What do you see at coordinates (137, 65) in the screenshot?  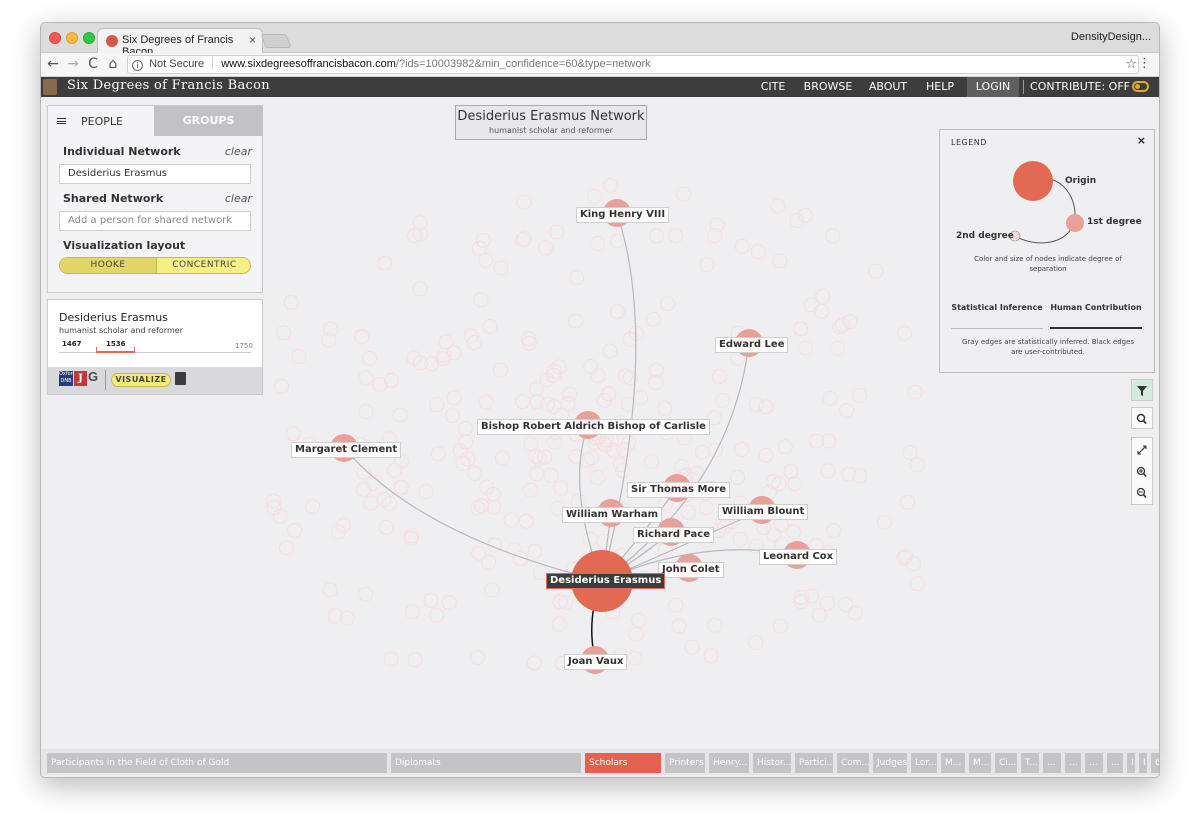 I see `info-icon: i` at bounding box center [137, 65].